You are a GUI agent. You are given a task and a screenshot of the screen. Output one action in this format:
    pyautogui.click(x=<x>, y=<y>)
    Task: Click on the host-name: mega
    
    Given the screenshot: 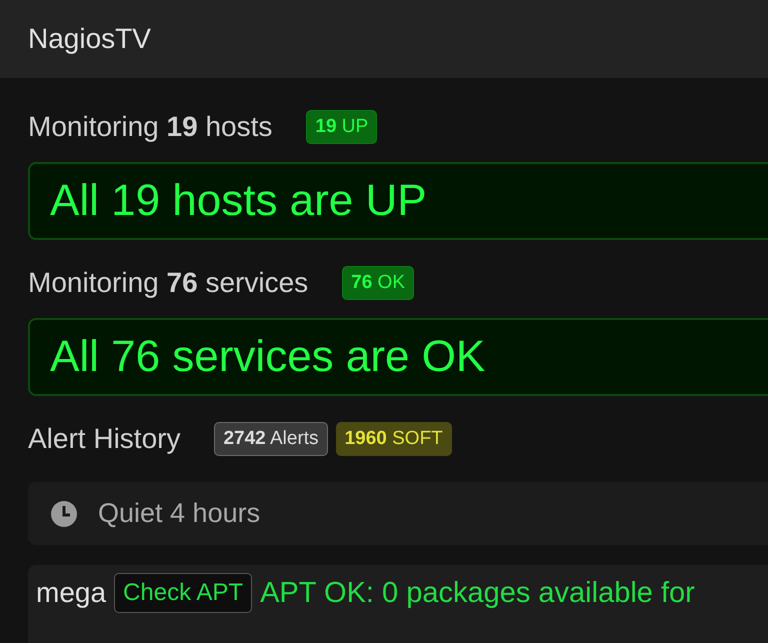 What is the action you would take?
    pyautogui.click(x=71, y=593)
    